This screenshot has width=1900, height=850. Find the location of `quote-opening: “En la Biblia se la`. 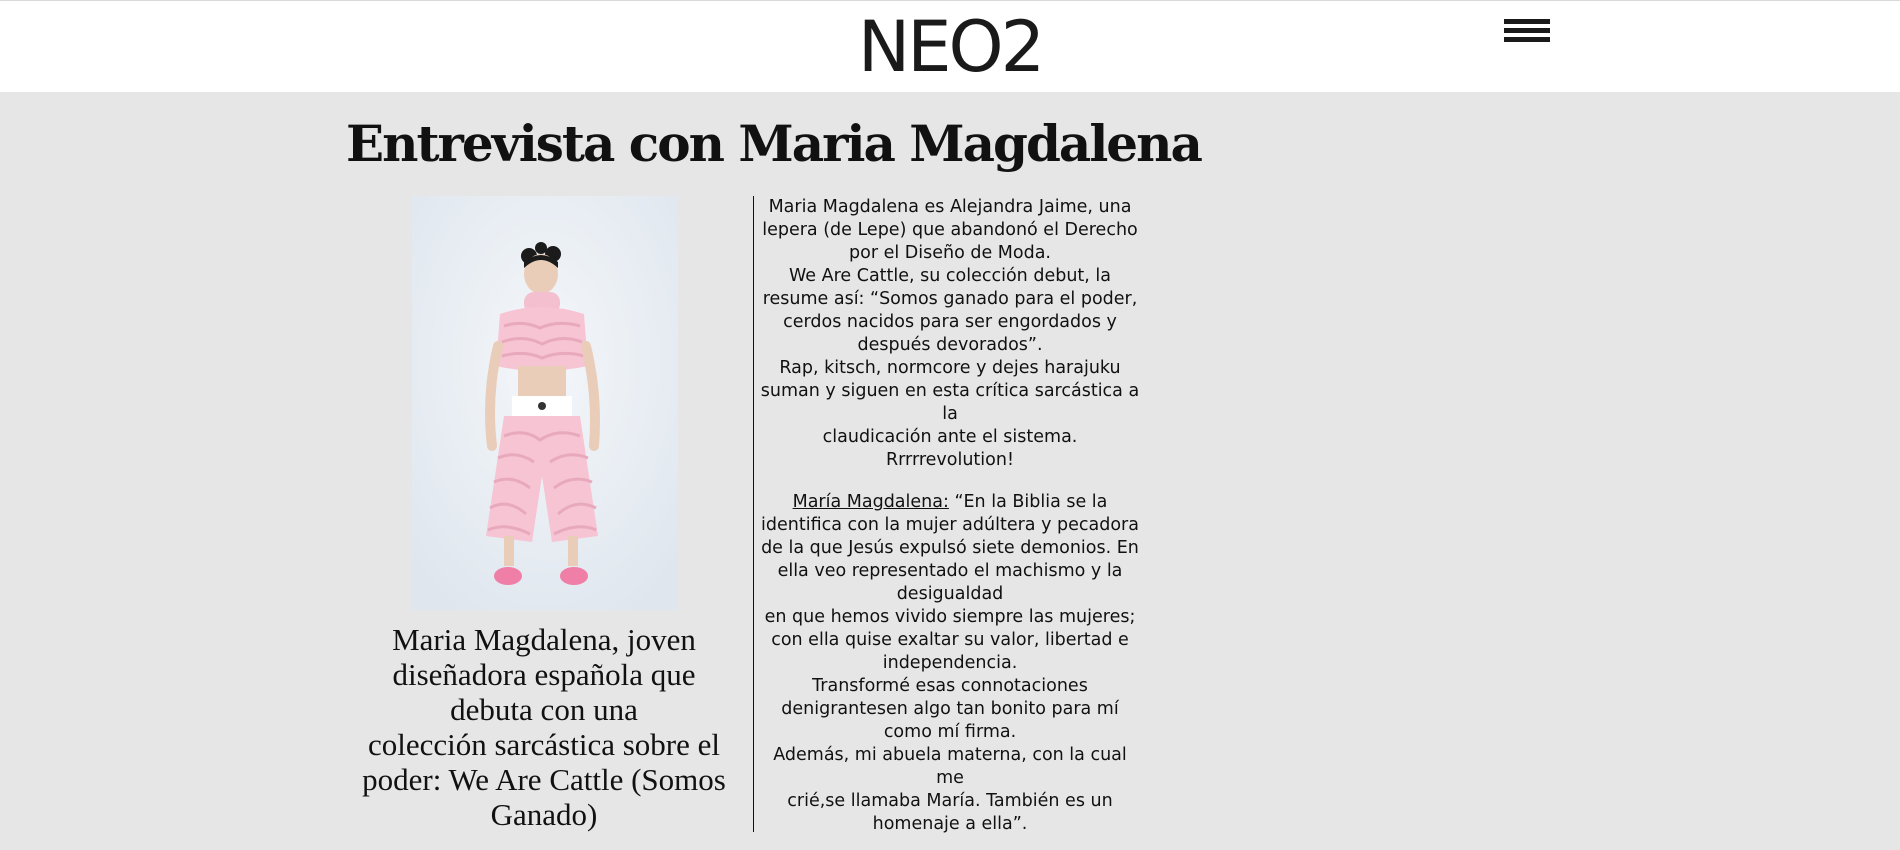

quote-opening: “En la Biblia se la is located at coordinates (1028, 502).